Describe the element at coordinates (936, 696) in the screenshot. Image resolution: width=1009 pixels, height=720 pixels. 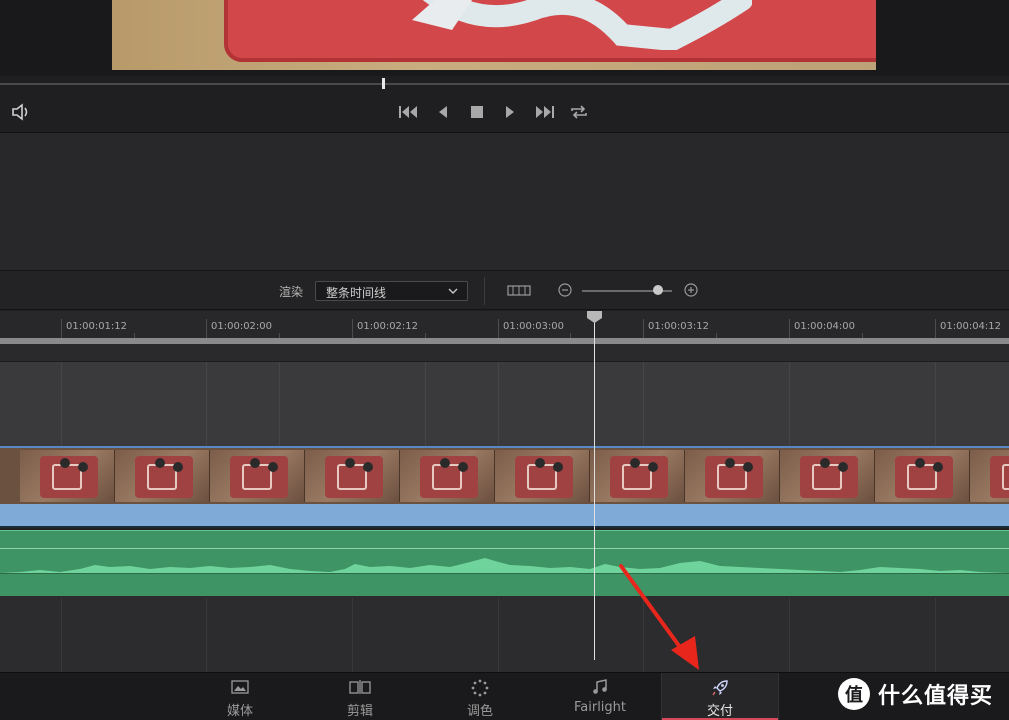
I see `watermark-text: 什么值得买` at that location.